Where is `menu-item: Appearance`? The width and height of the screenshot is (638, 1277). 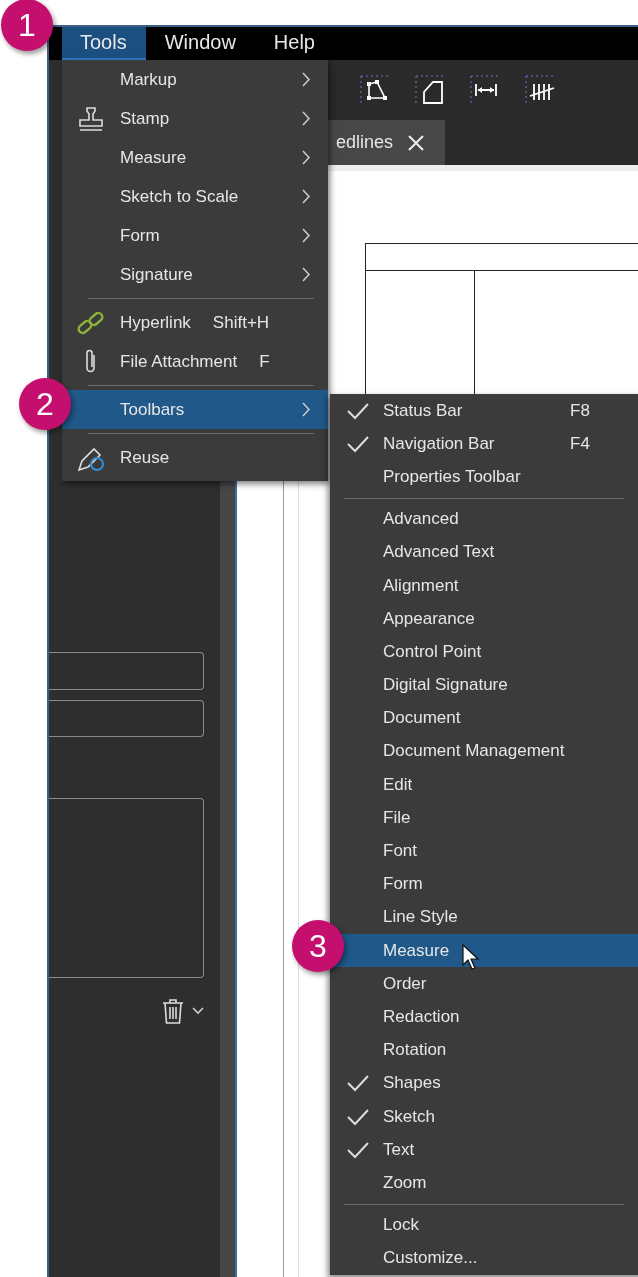
menu-item: Appearance is located at coordinates (484, 619).